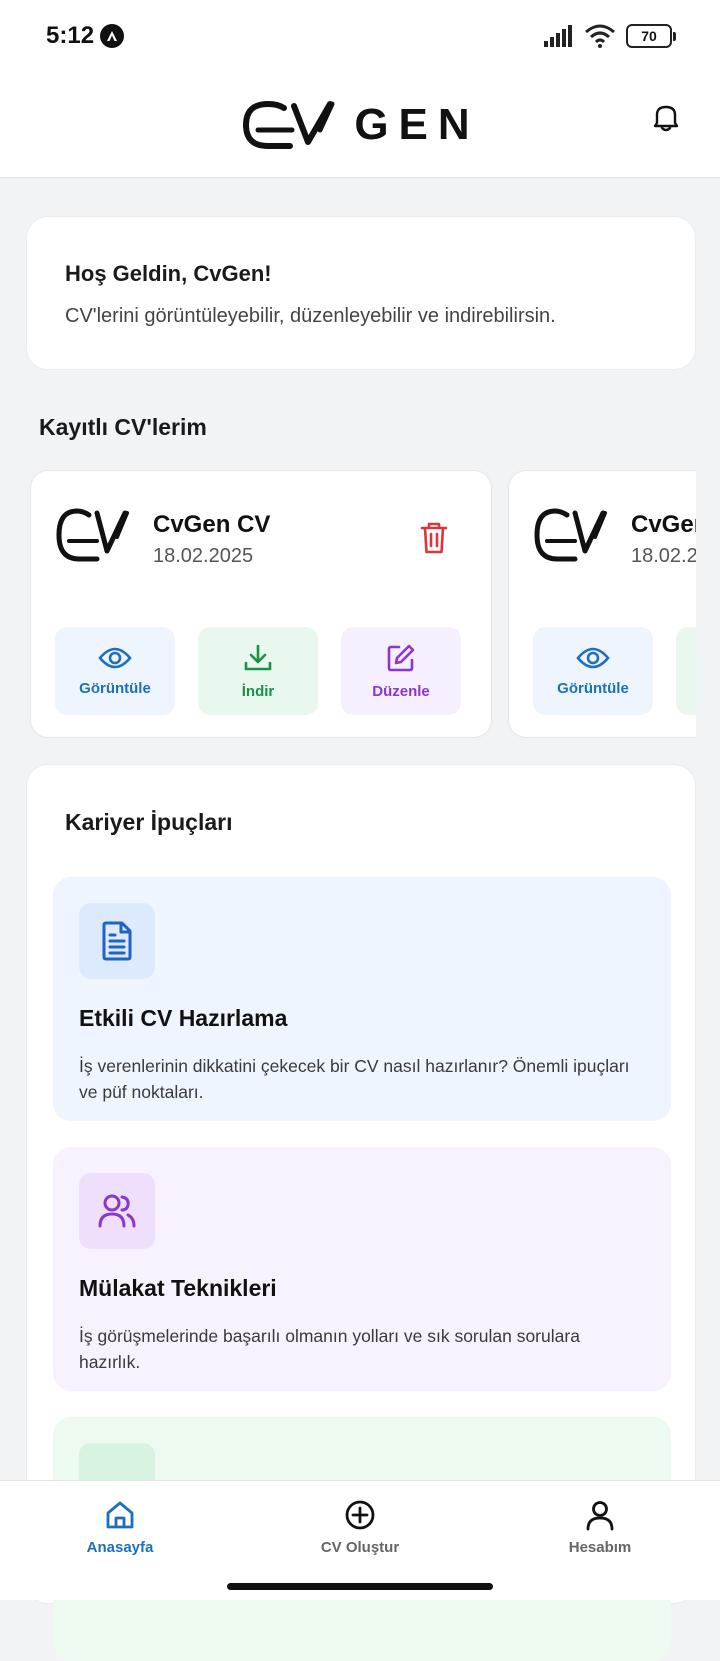 The image size is (720, 1661). I want to click on home-icon, so click(120, 1515).